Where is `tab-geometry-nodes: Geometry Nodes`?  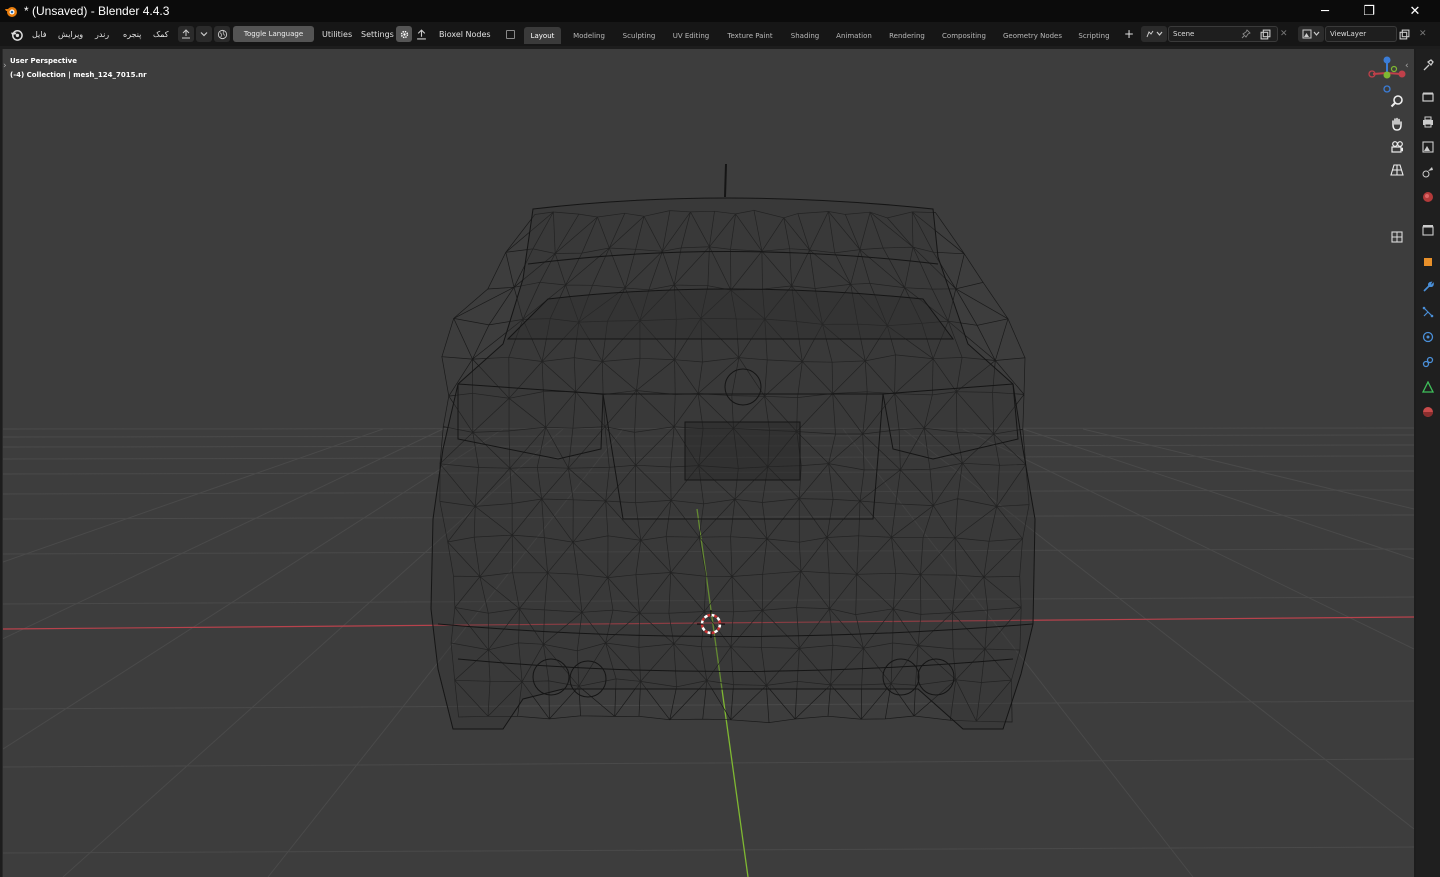
tab-geometry-nodes: Geometry Nodes is located at coordinates (1032, 35).